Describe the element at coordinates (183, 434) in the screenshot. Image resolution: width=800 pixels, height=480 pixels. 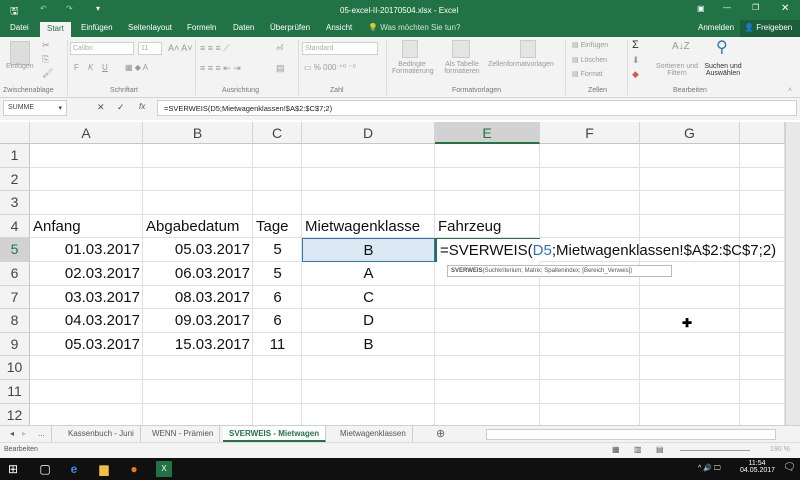
I see `sheet-tab-wenn: WENN - Prämien` at that location.